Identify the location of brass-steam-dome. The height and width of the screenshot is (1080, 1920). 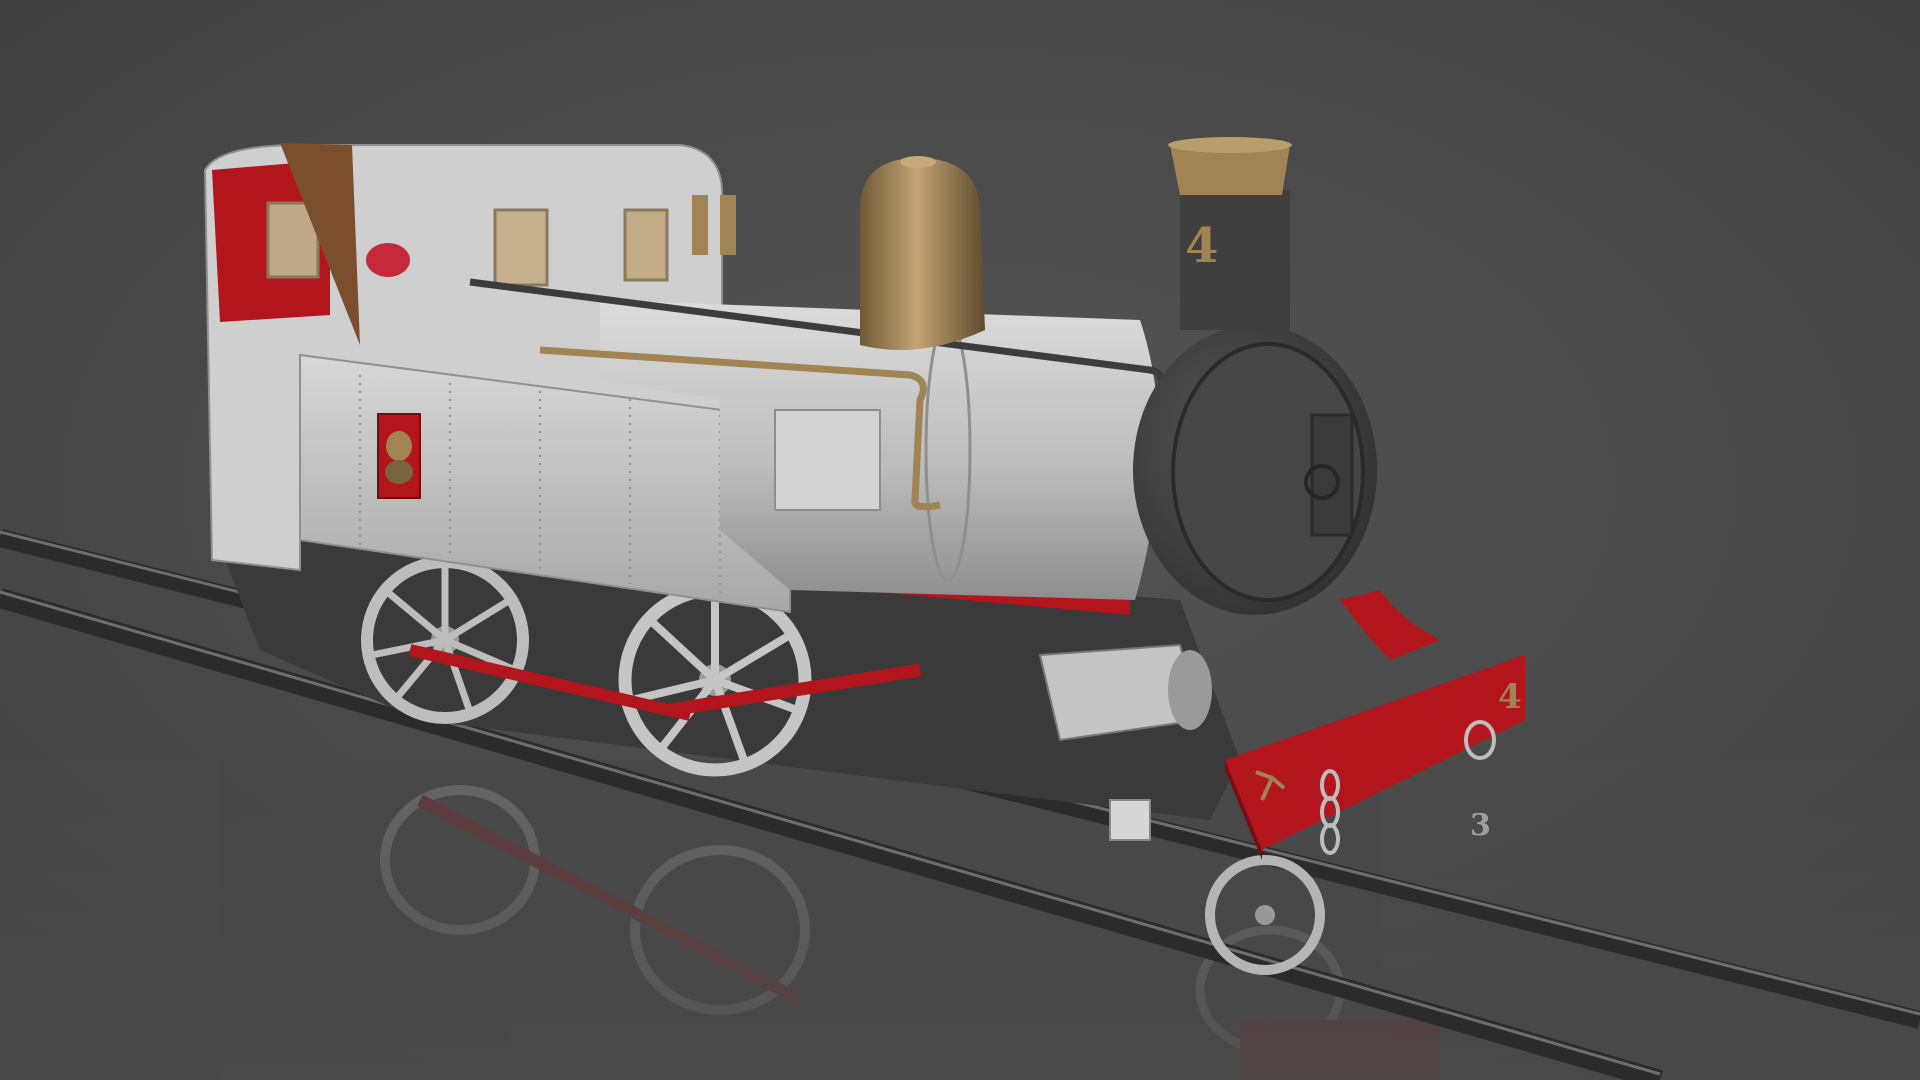
(922, 254).